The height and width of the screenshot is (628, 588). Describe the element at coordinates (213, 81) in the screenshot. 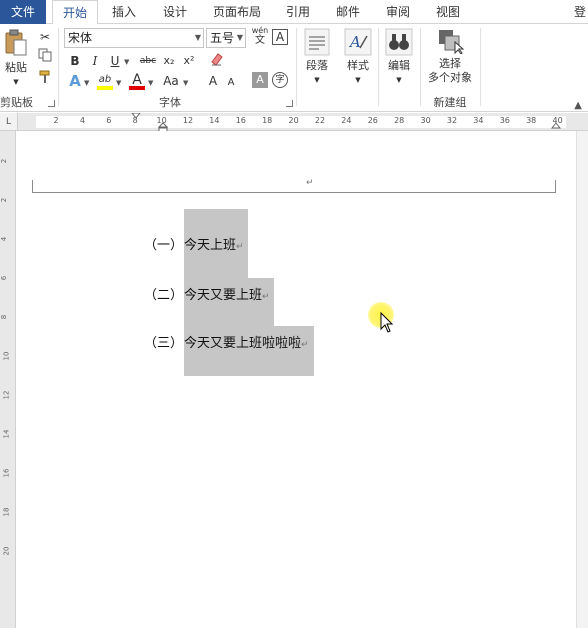

I see `grow-font-button: A` at that location.